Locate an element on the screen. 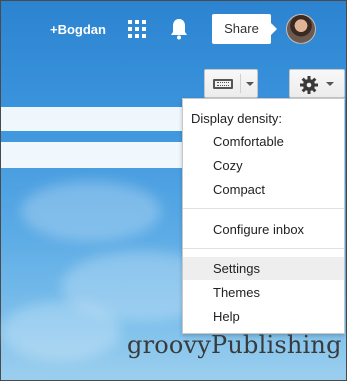  gear-icon is located at coordinates (309, 85).